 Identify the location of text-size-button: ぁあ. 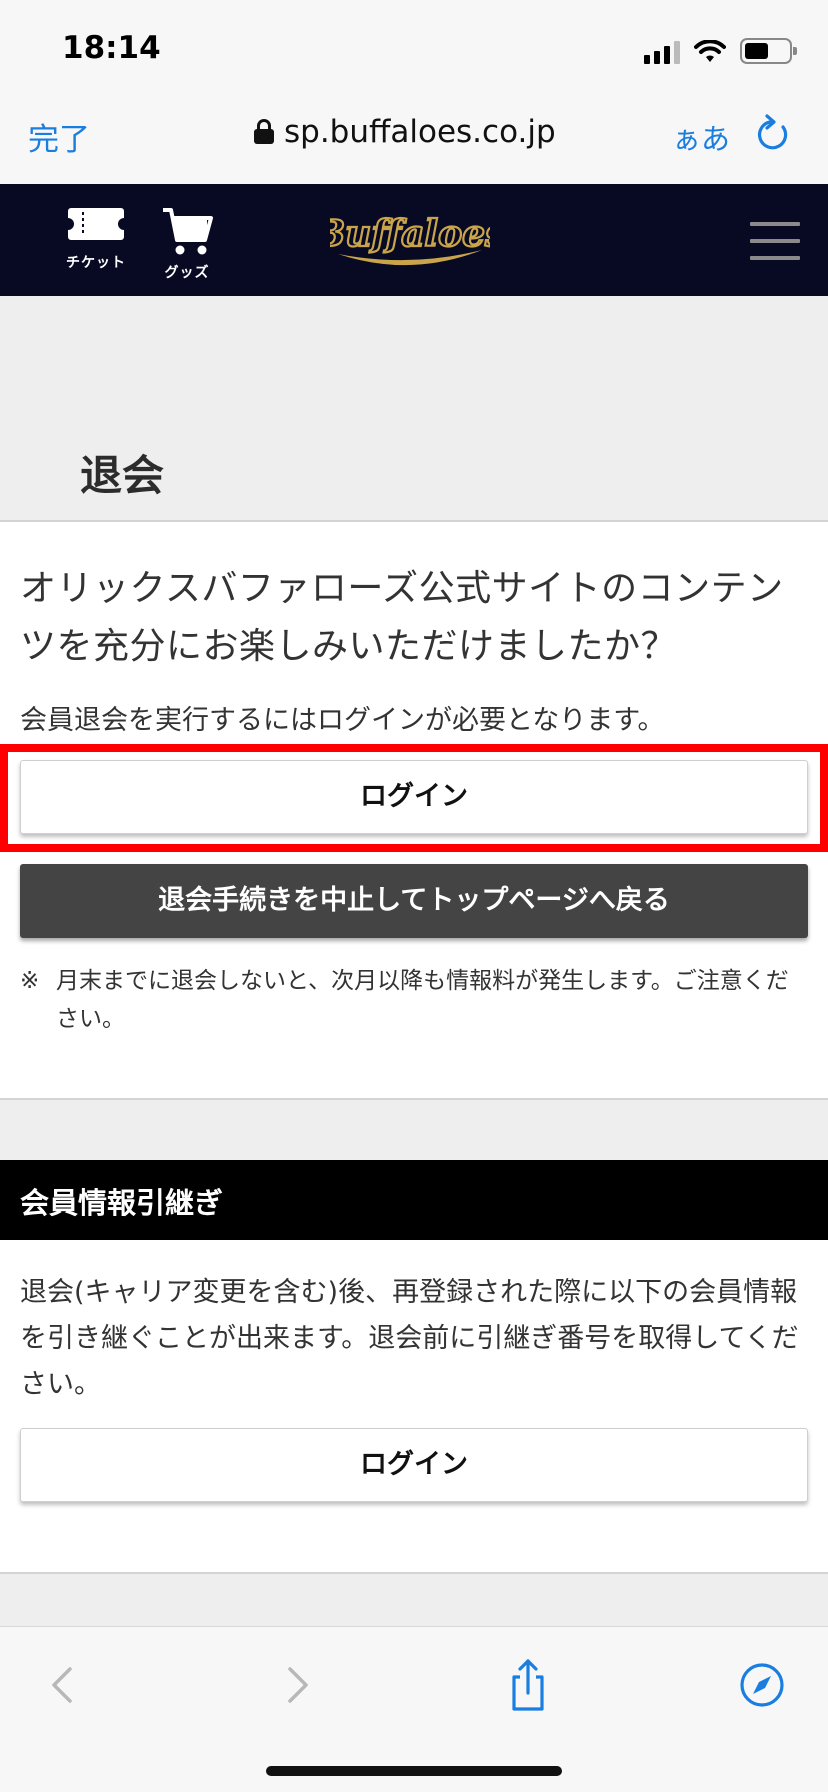
(701, 137).